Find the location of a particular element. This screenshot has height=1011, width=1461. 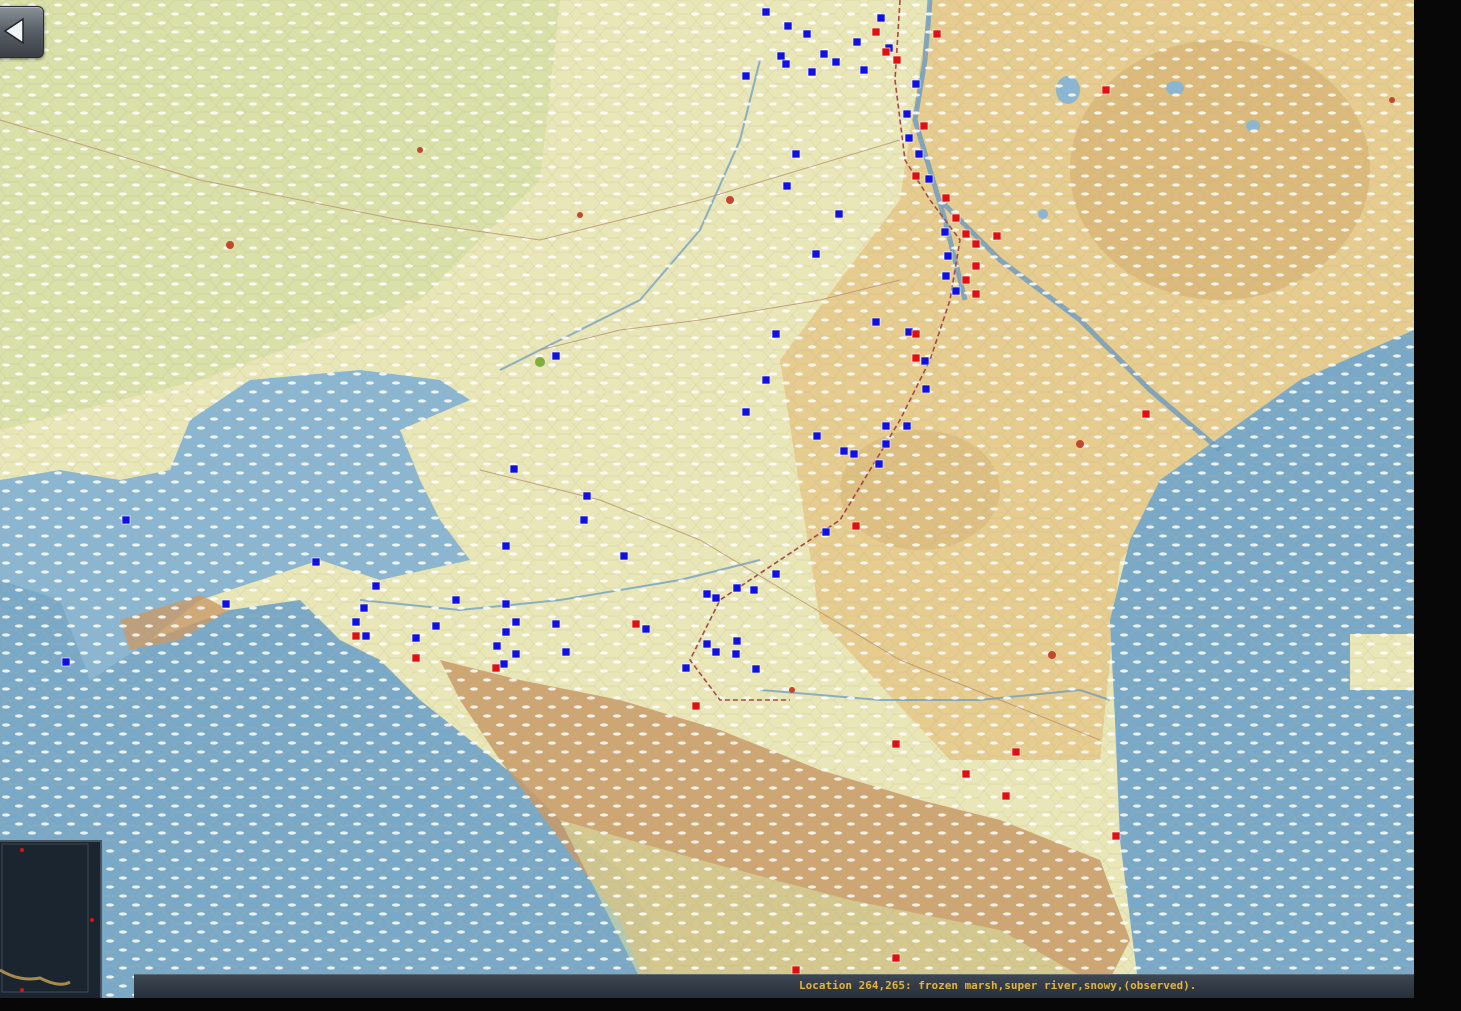

back-button is located at coordinates (22, 32).